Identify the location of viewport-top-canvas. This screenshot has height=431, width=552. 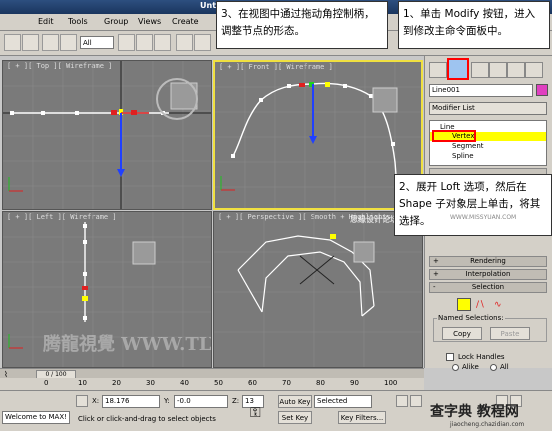
(107, 135).